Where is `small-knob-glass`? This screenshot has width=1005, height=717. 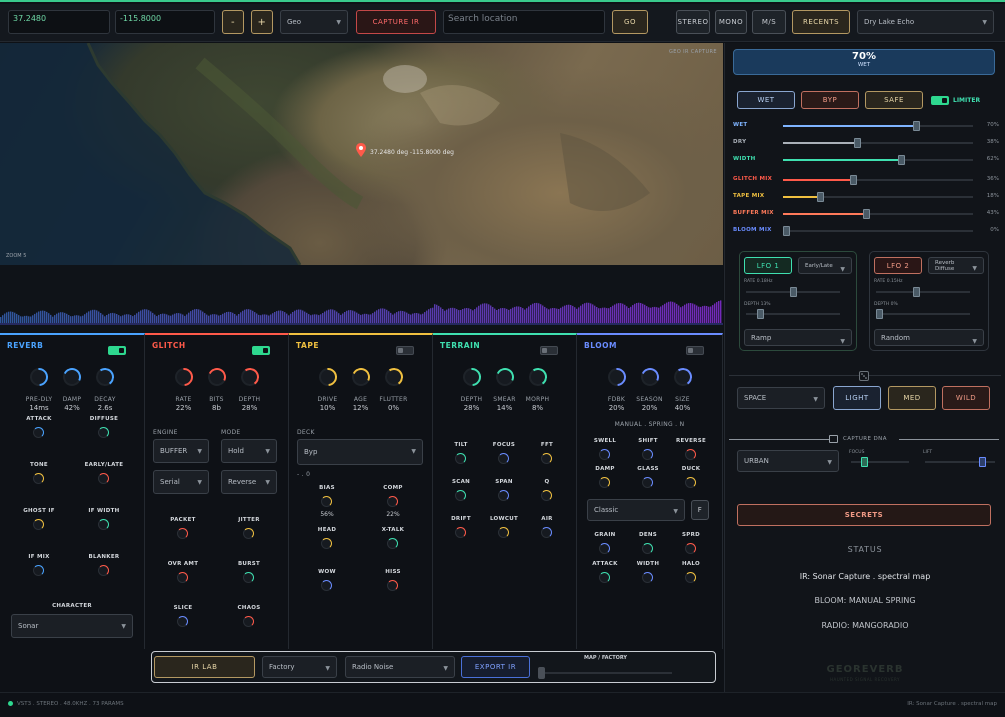
small-knob-glass is located at coordinates (647, 482).